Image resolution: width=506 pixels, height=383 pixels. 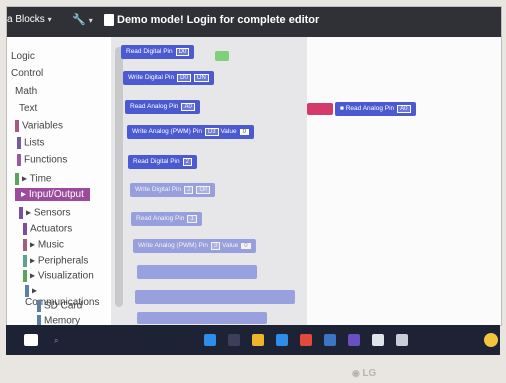 What do you see at coordinates (320, 109) in the screenshot?
I see `workspace-red-block` at bounding box center [320, 109].